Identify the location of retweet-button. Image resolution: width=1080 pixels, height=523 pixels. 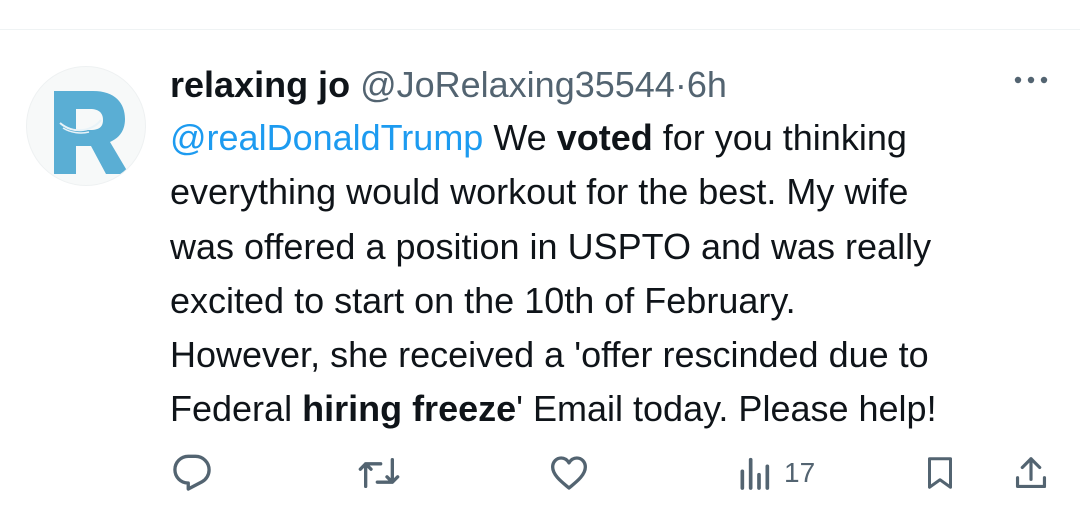
(379, 473).